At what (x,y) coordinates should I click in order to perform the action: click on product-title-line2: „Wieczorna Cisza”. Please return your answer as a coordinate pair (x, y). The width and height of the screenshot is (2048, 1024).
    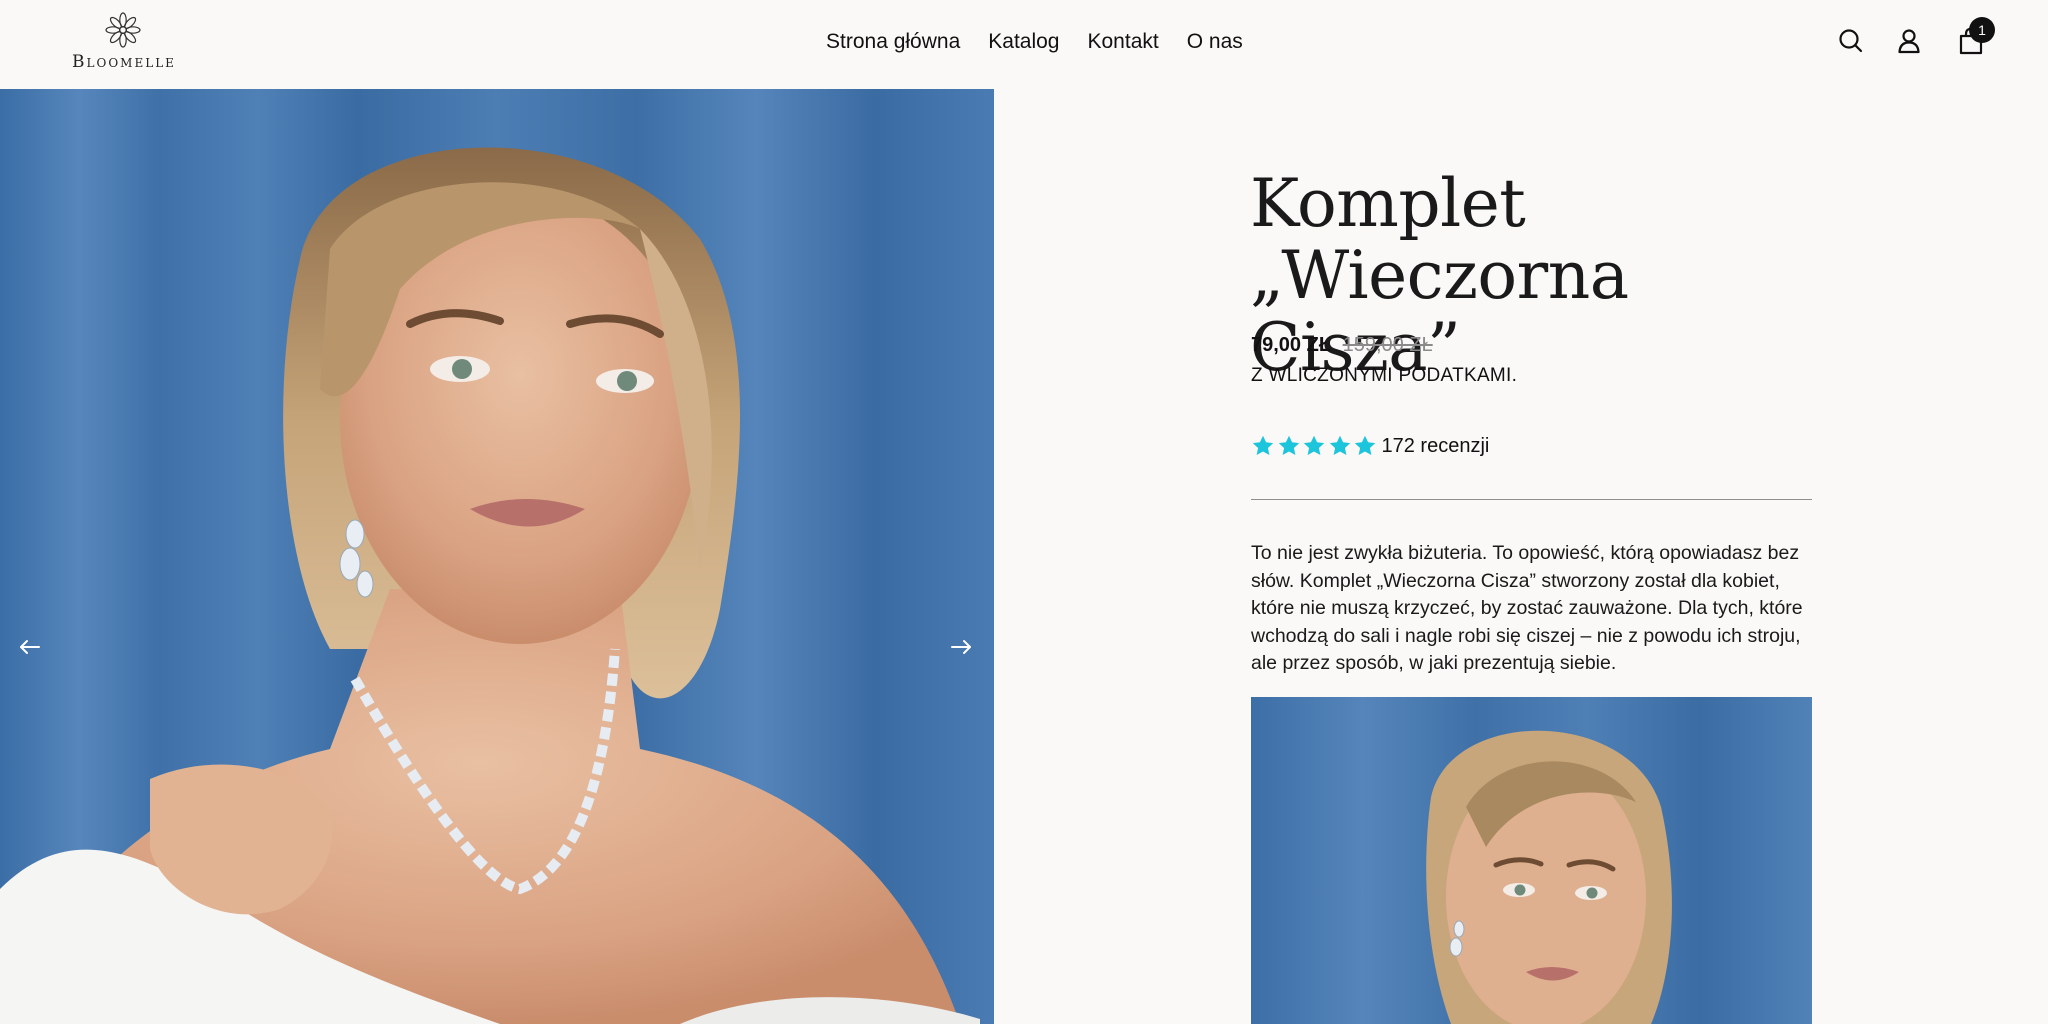
    Looking at the image, I should click on (1439, 311).